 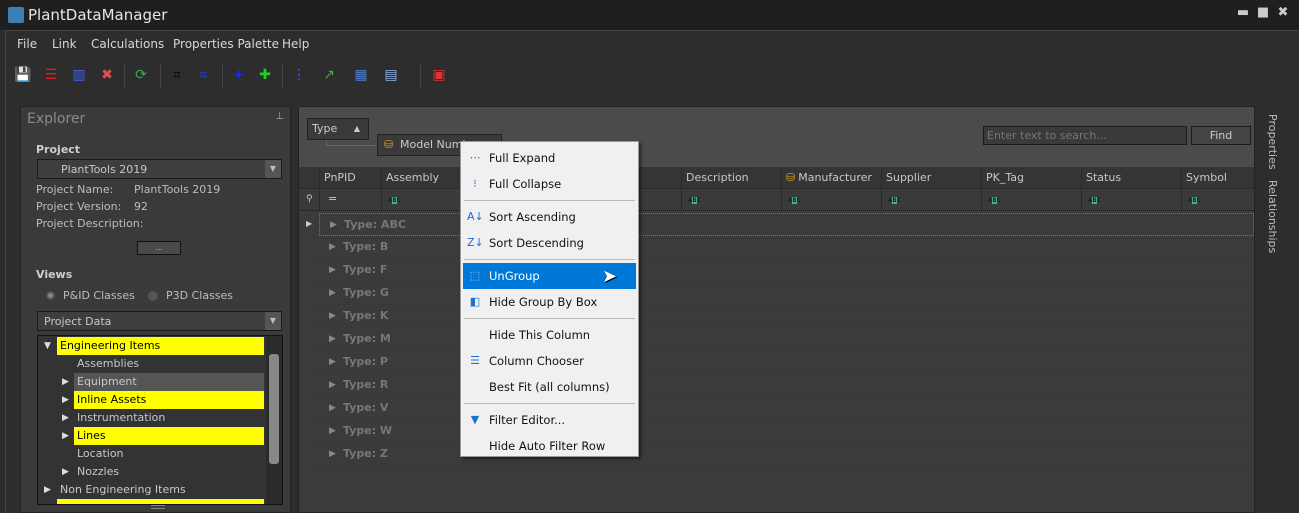 What do you see at coordinates (1272, 216) in the screenshot?
I see `tab-relationships: Relationships` at bounding box center [1272, 216].